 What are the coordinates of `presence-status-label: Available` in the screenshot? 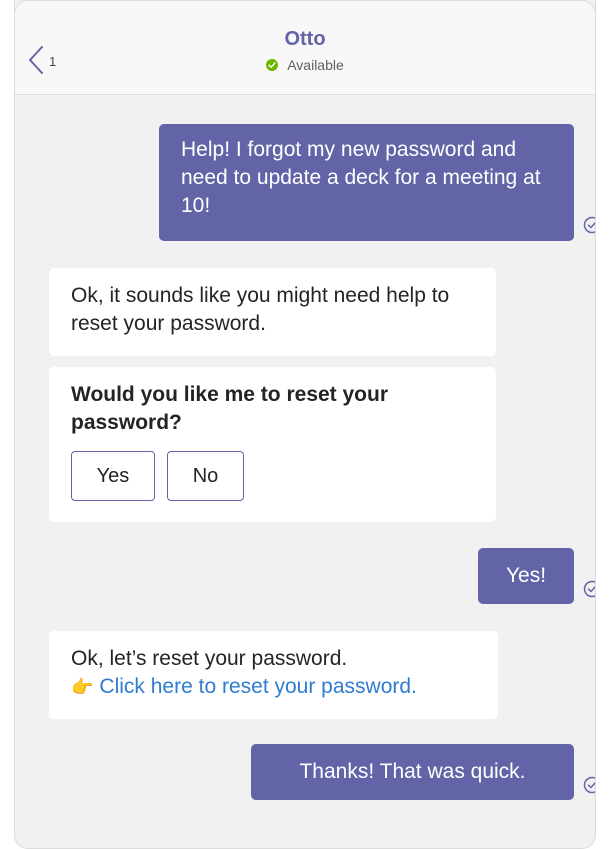 It's located at (315, 65).